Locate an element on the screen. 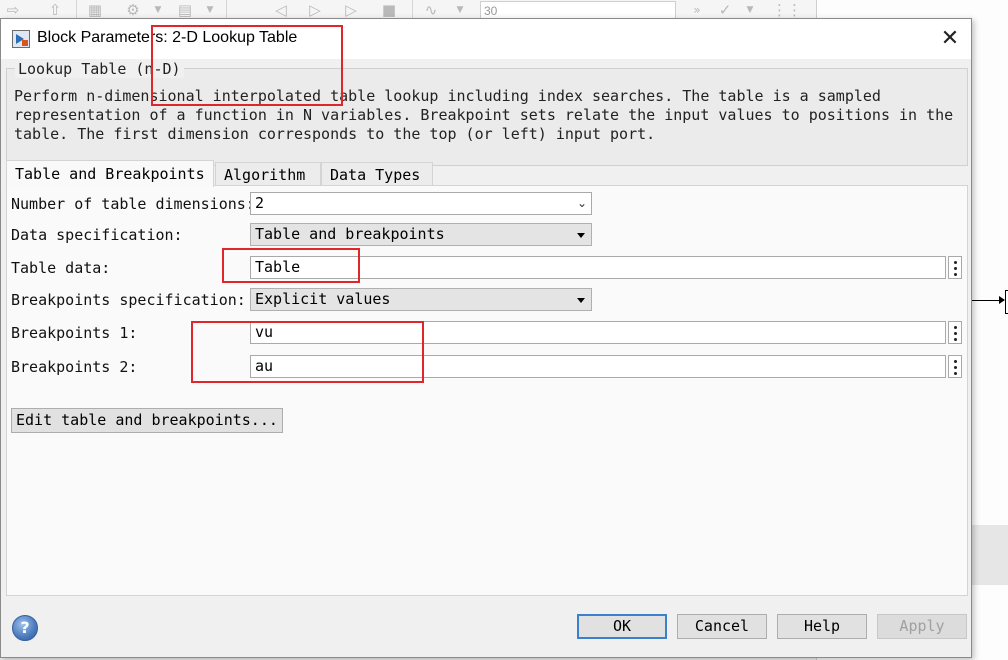 This screenshot has width=1008, height=660. breakpoints-specification-select: Explicit values is located at coordinates (421, 299).